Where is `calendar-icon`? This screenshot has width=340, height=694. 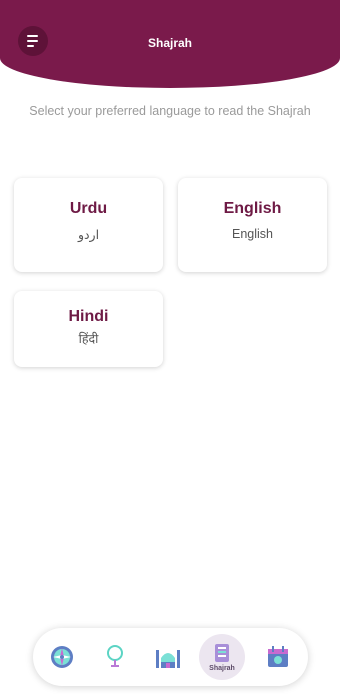
calendar-icon is located at coordinates (278, 656).